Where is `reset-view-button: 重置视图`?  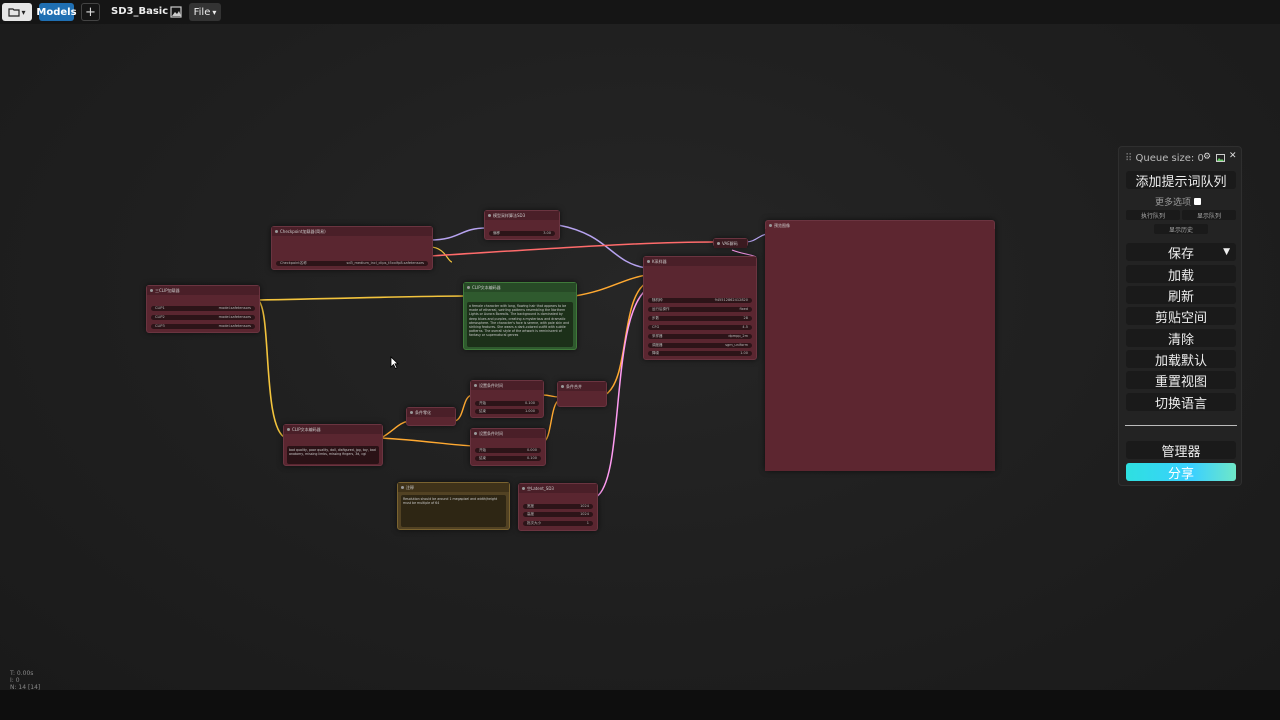 reset-view-button: 重置视图 is located at coordinates (1181, 380).